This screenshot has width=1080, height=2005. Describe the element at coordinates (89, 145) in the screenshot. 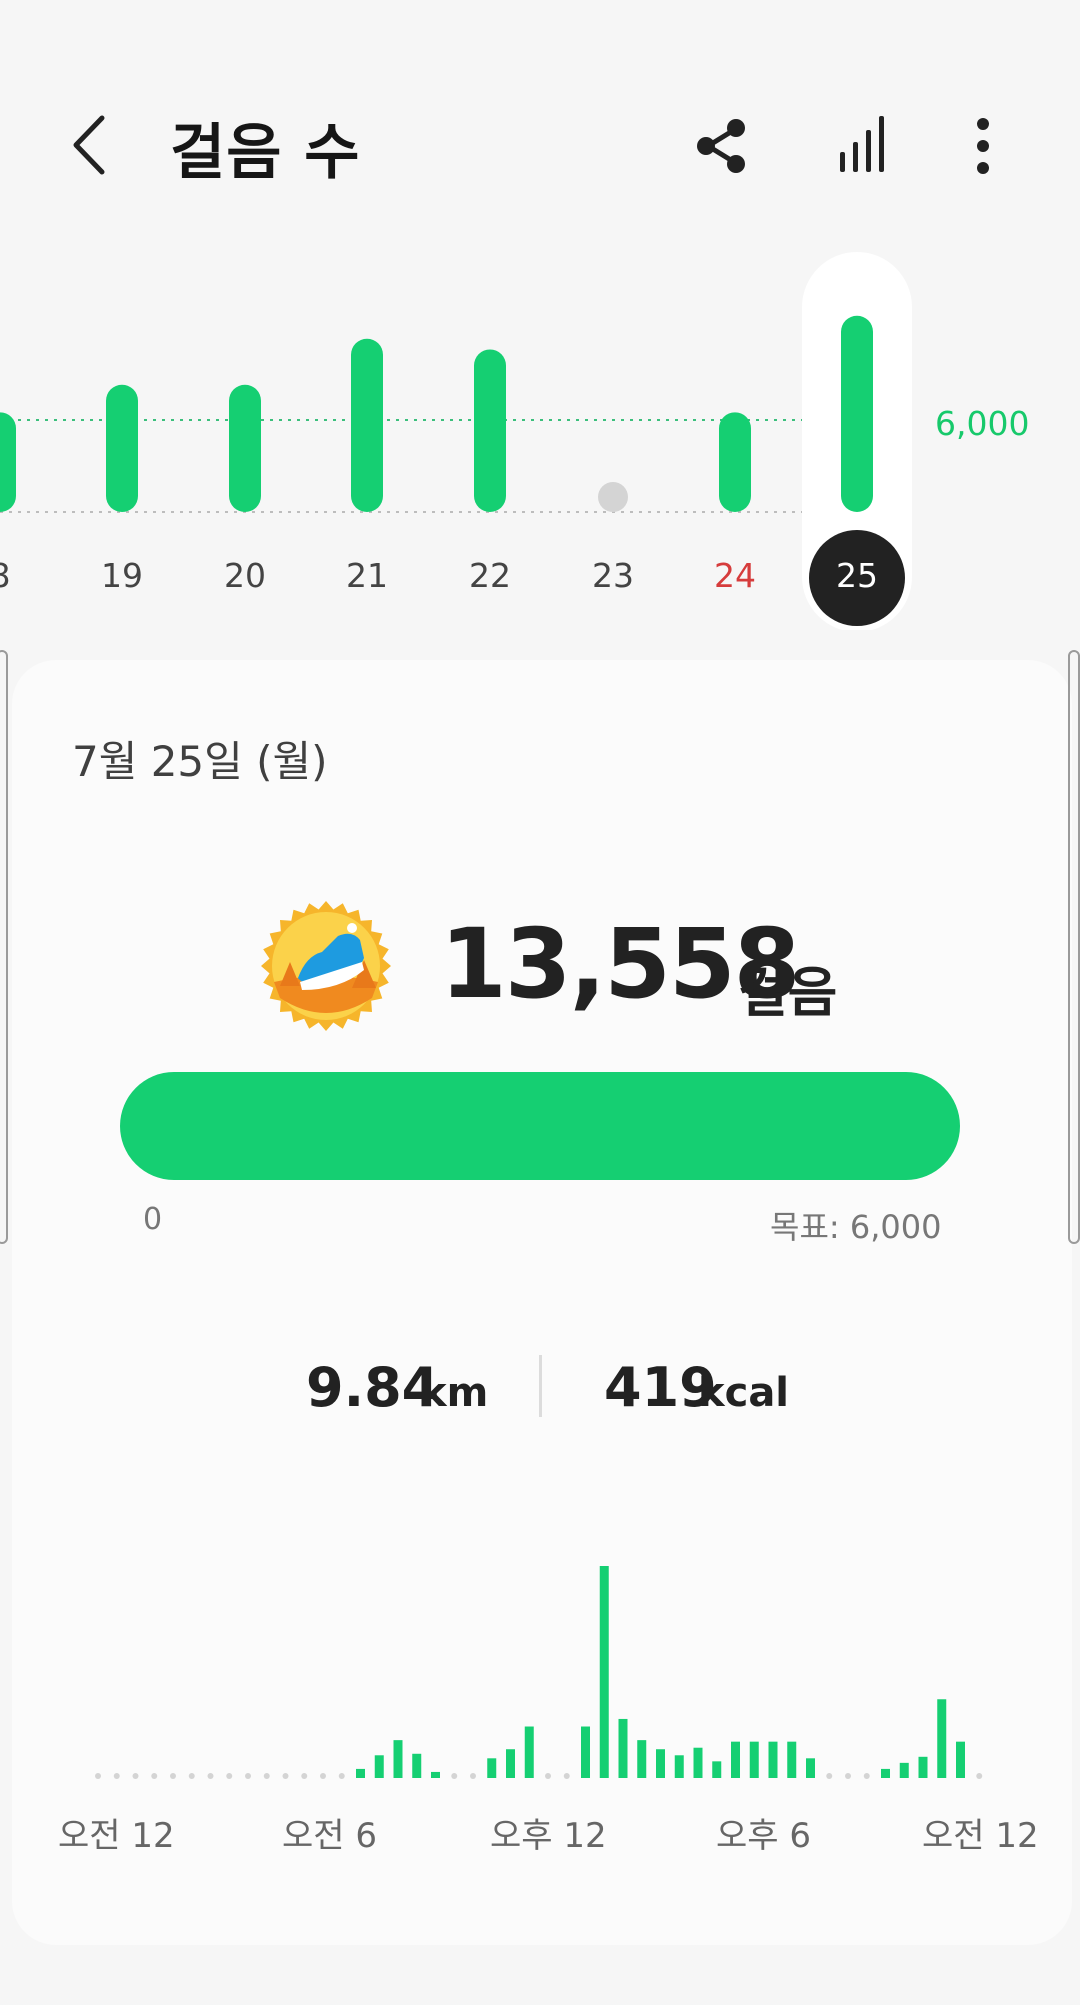

I see `chevron-left-icon` at that location.